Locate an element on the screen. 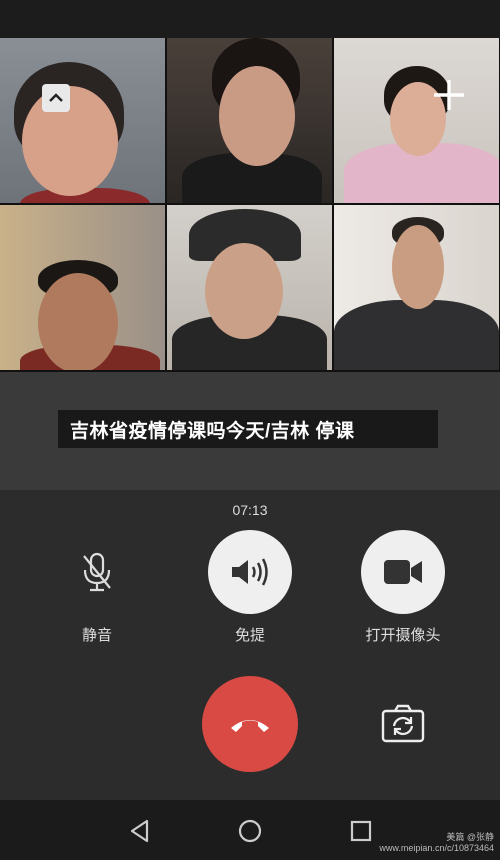 This screenshot has height=860, width=500. watermark-author: 美篇 @张静 is located at coordinates (470, 837).